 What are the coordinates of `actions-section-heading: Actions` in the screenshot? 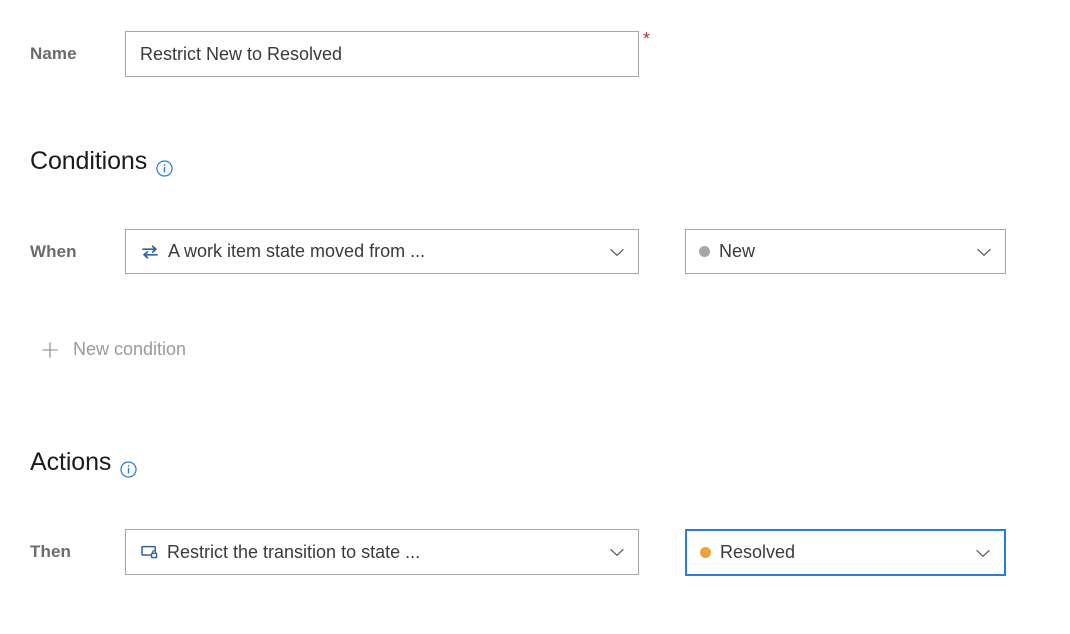 It's located at (83, 463).